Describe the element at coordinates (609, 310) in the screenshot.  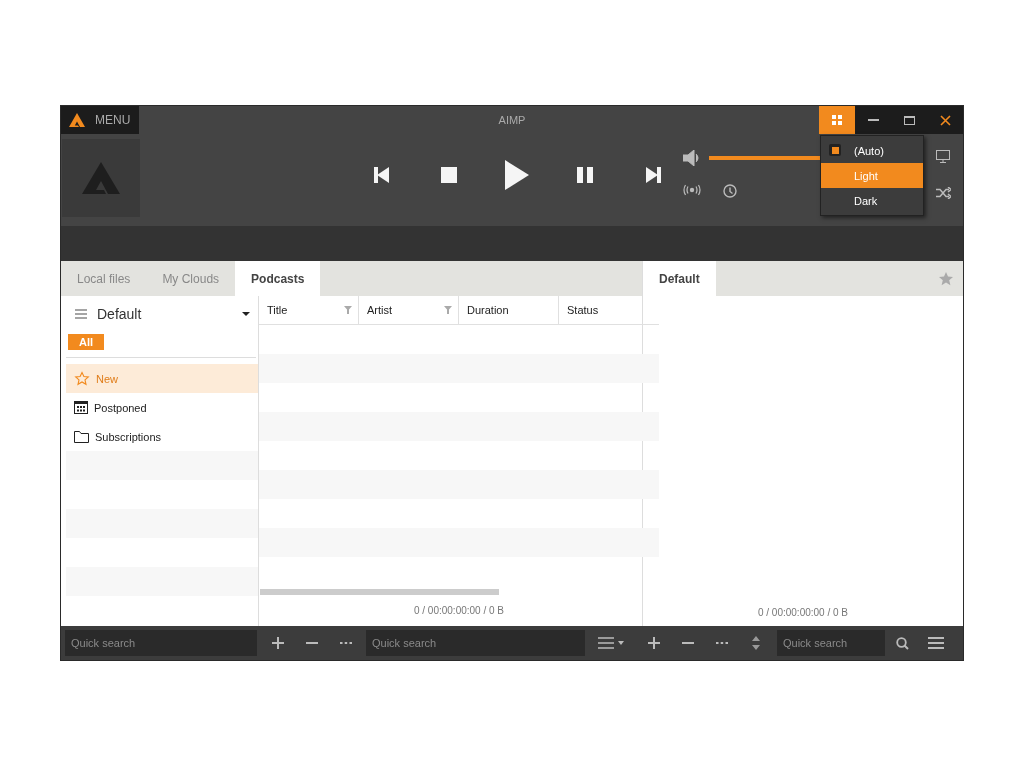
I see `column-header: Status` at that location.